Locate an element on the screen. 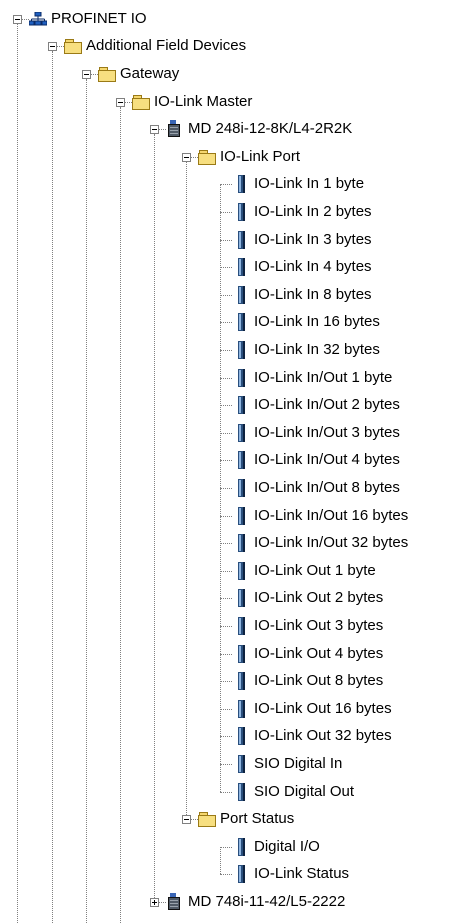  tree-item-module: IO-Link Out 32 bytes is located at coordinates (323, 736).